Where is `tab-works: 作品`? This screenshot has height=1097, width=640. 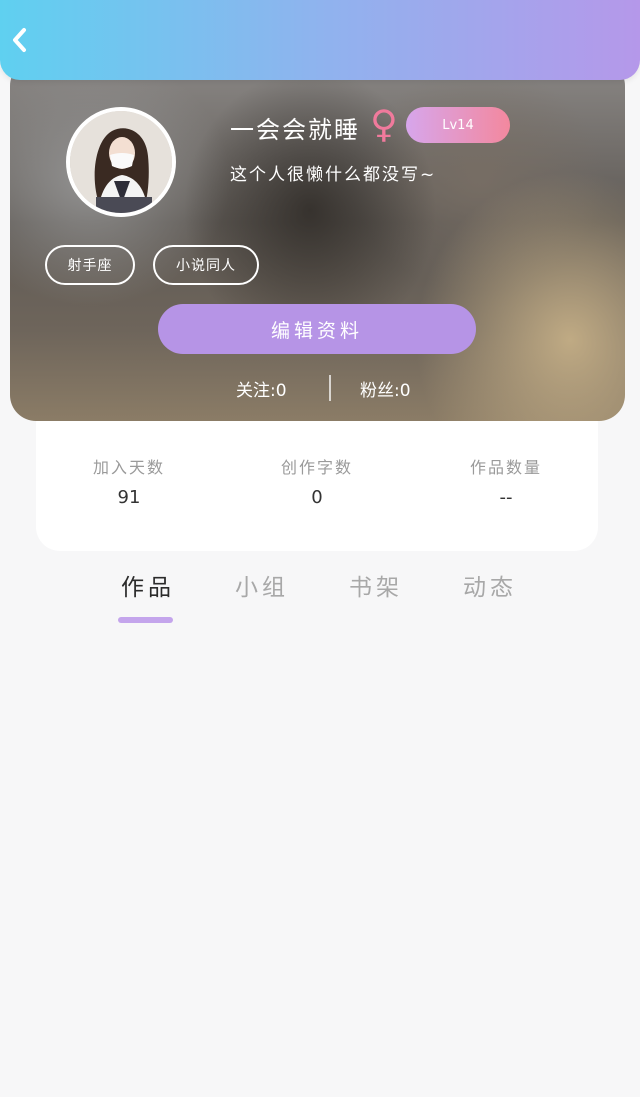
tab-works: 作品 is located at coordinates (148, 588).